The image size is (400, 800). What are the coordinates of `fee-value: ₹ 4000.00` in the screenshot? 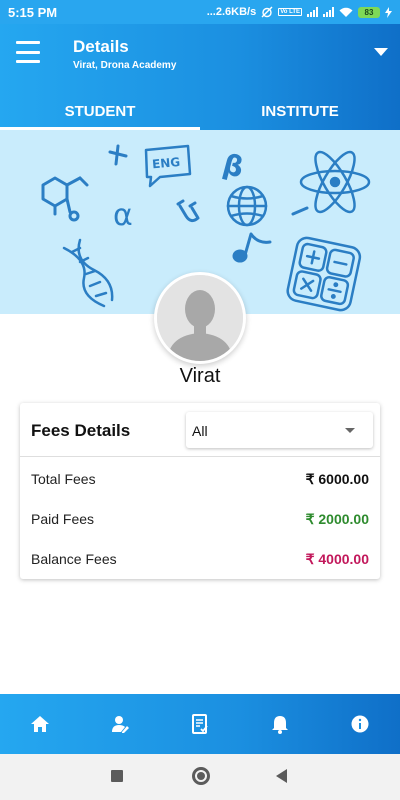 It's located at (337, 559).